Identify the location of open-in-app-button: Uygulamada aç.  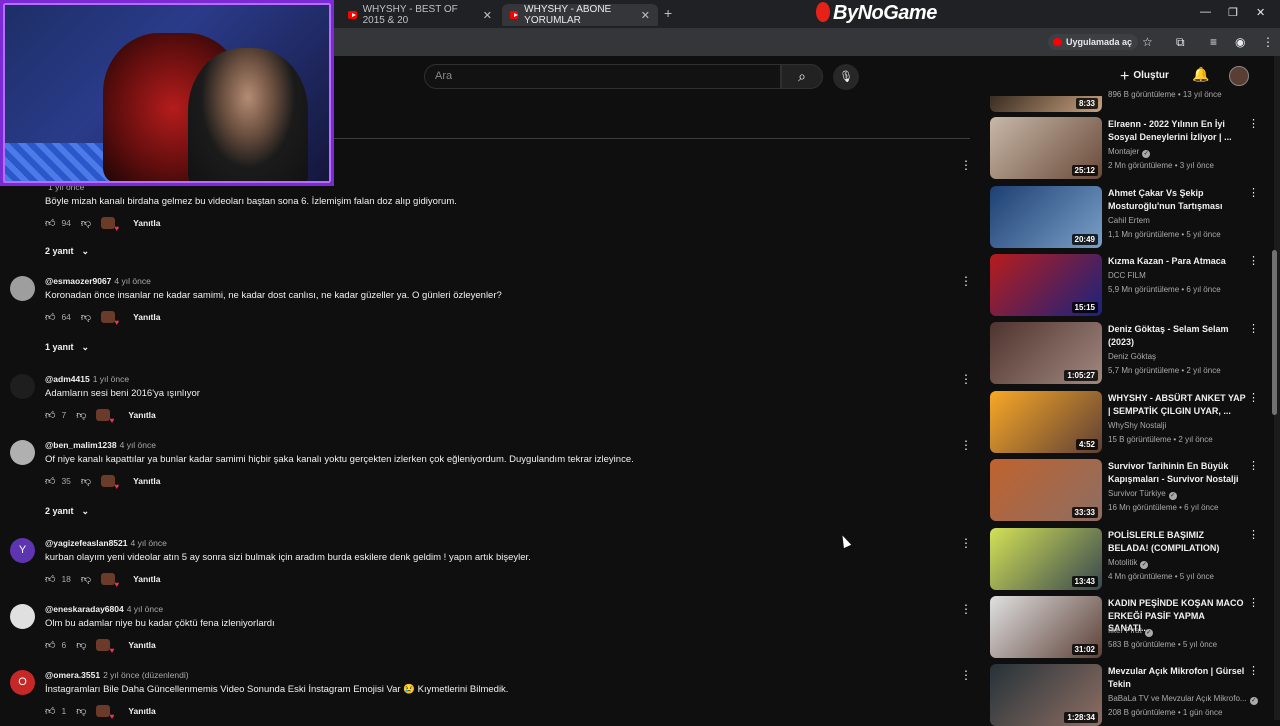
(1093, 42).